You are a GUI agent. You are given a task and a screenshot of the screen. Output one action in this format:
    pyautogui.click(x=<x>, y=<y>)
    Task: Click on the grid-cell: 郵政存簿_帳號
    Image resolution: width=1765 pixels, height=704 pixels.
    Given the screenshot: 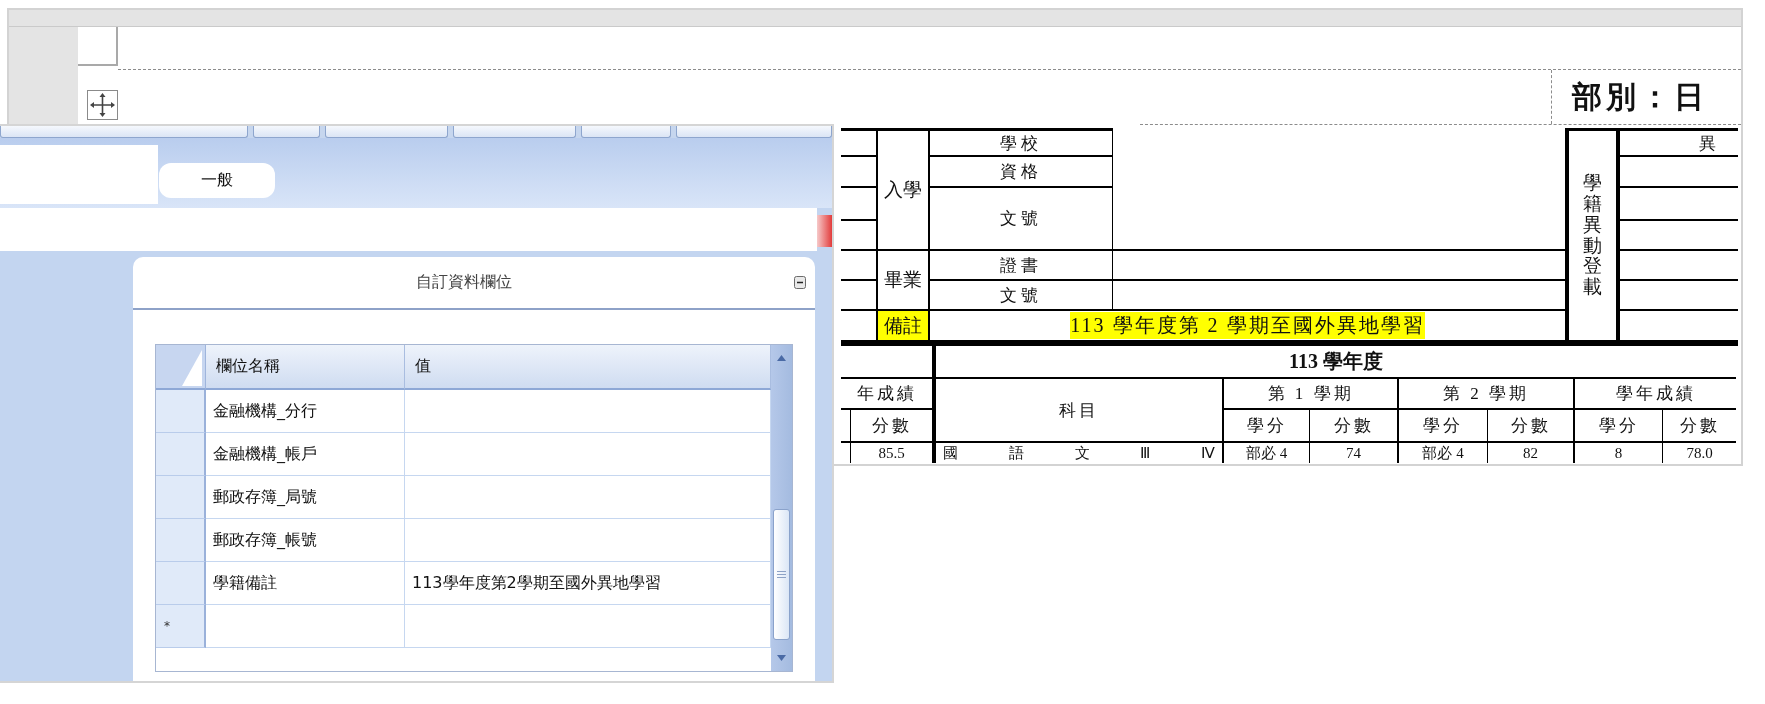 What is the action you would take?
    pyautogui.click(x=305, y=540)
    